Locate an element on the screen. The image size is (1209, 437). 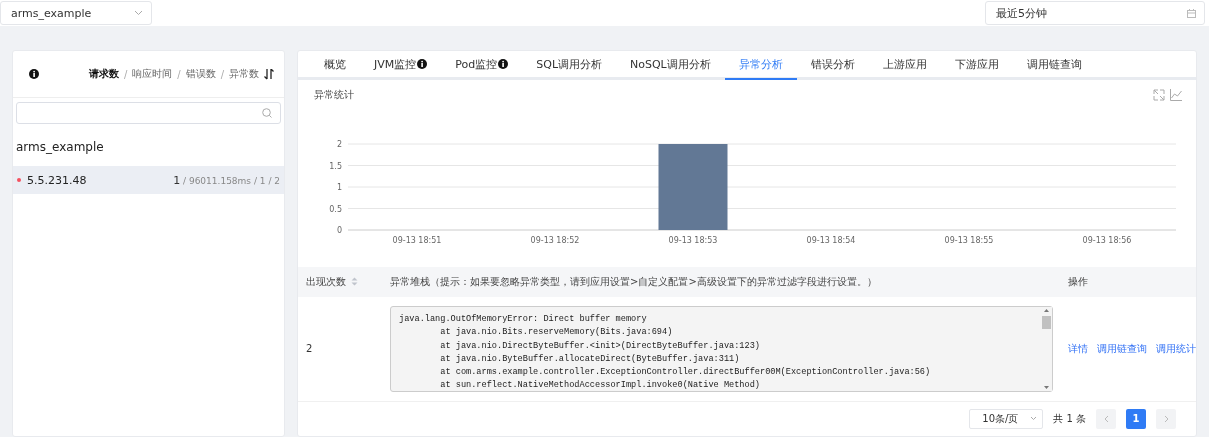
time-range-select: 最近5分钟 is located at coordinates (1095, 13).